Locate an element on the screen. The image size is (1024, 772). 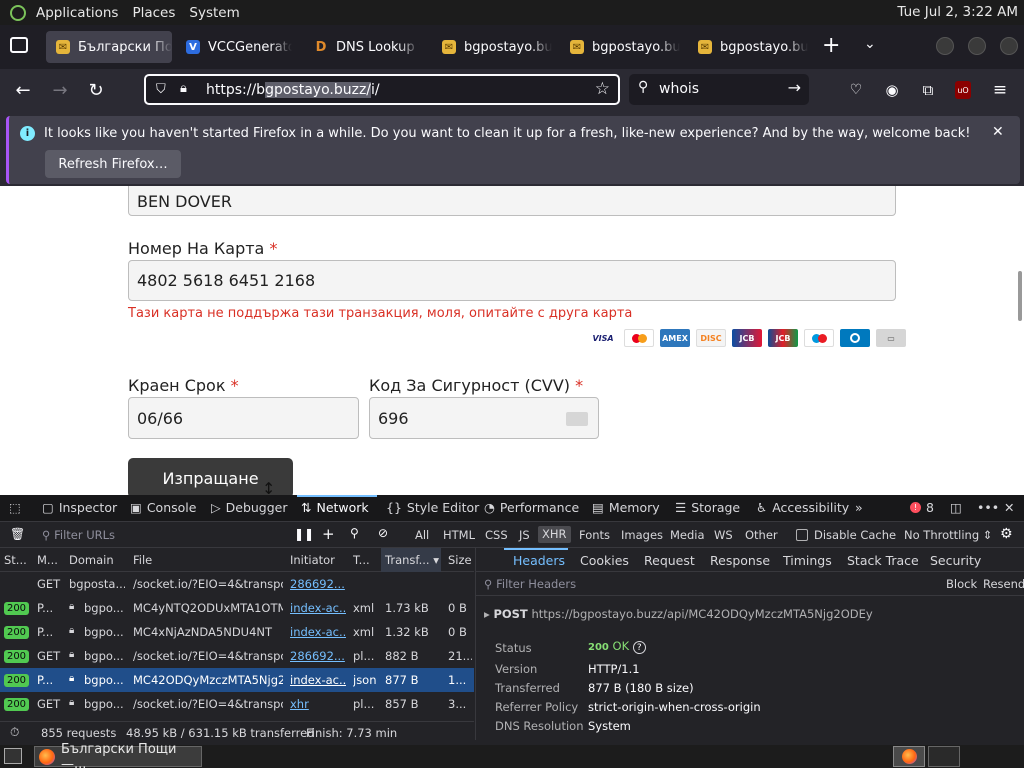
tab-bgpostayo-4: ✉ bgpostayo.buzz is located at coordinates (748, 47).